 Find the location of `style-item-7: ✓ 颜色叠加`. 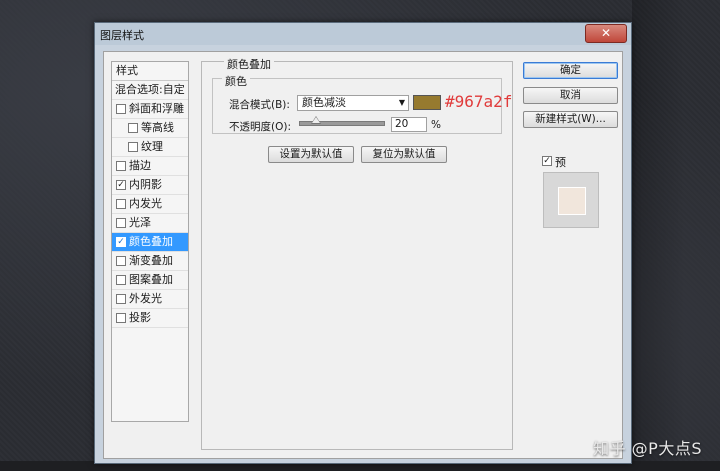

style-item-7: ✓ 颜色叠加 is located at coordinates (150, 242).